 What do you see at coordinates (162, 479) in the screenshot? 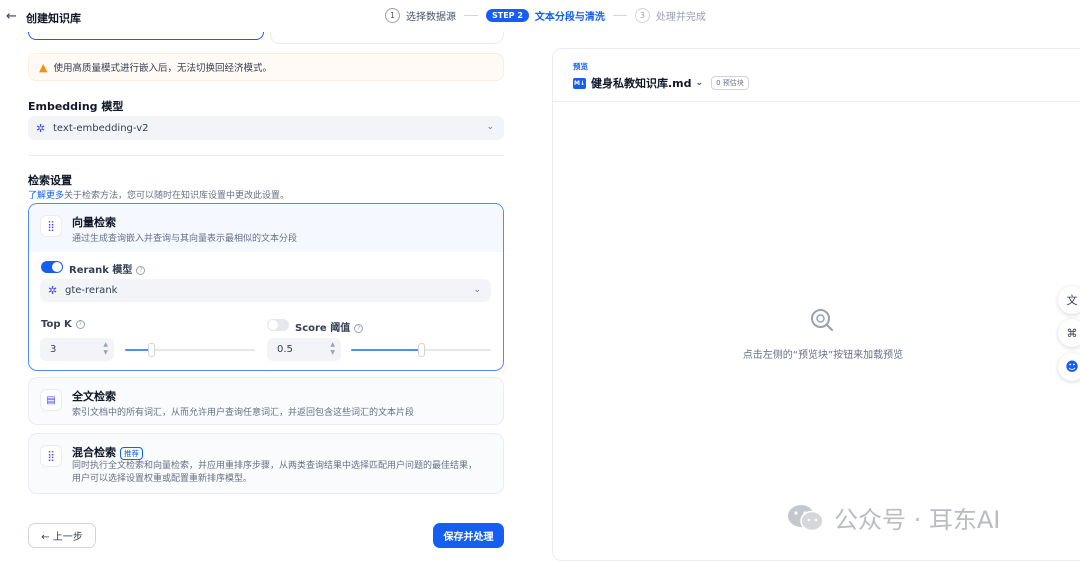
I see `hybrid-description-line2: 用户可以选择设置权重或配置重新排序模型。` at bounding box center [162, 479].